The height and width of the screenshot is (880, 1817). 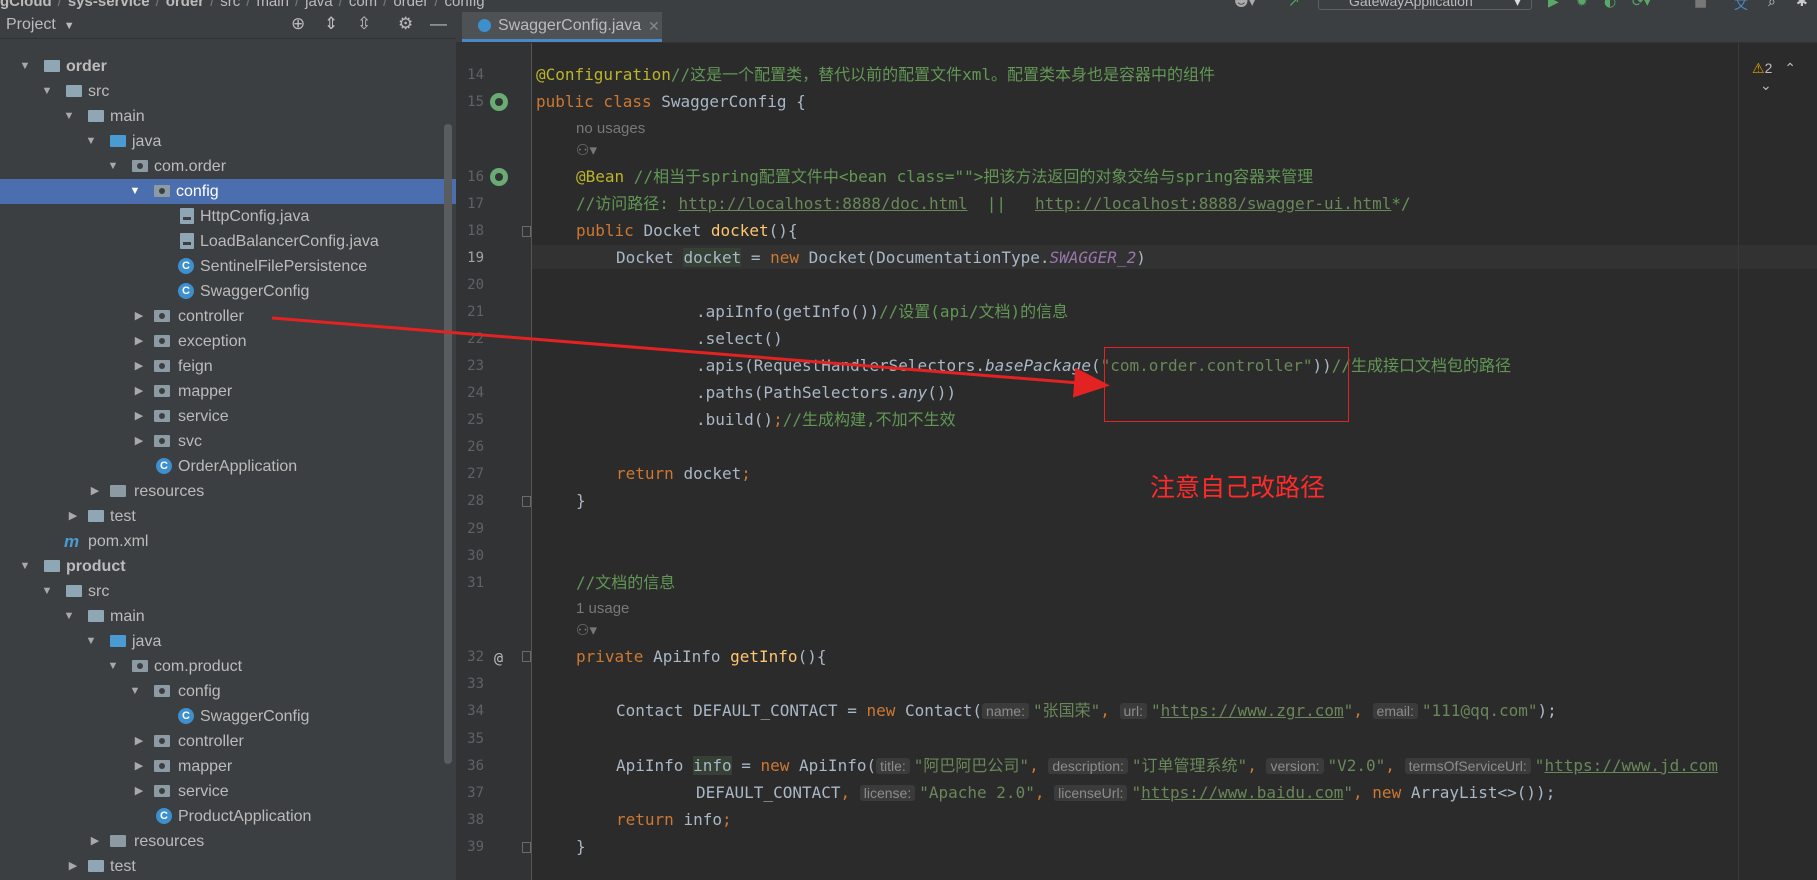 What do you see at coordinates (228, 66) in the screenshot?
I see `tree-item: ▼ order` at bounding box center [228, 66].